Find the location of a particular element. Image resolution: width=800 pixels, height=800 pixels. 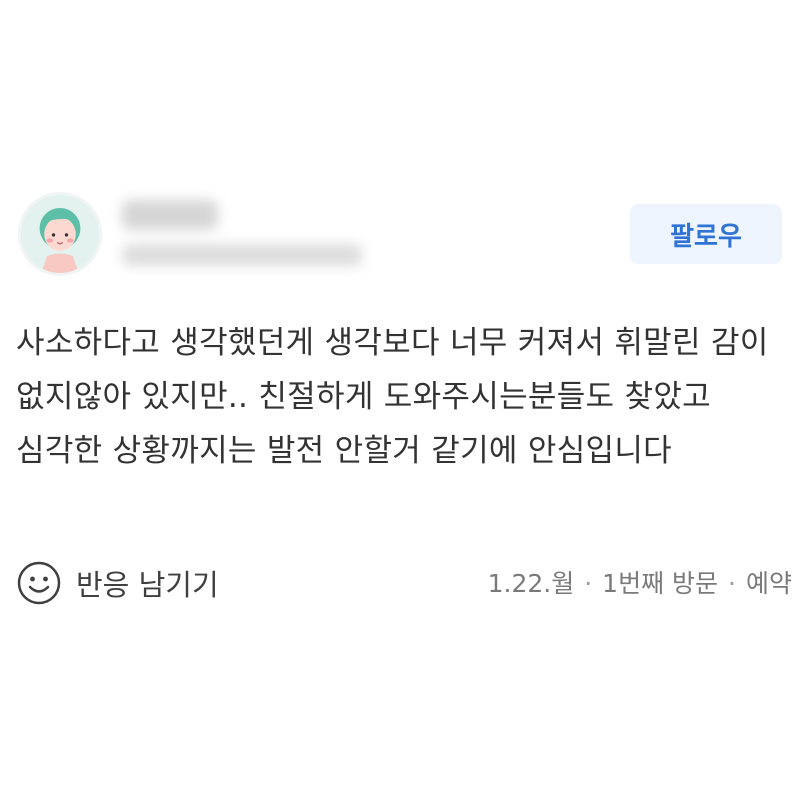

visit-type: 예약 is located at coordinates (768, 583).